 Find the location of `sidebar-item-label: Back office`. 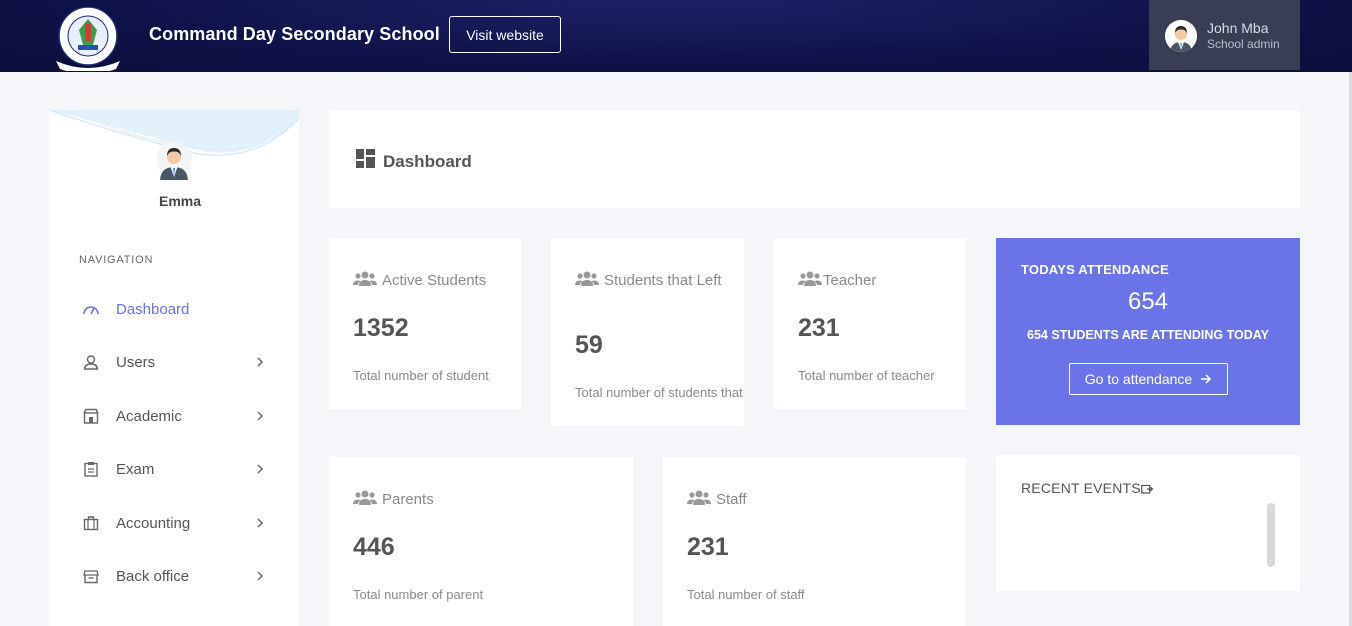

sidebar-item-label: Back office is located at coordinates (153, 576).